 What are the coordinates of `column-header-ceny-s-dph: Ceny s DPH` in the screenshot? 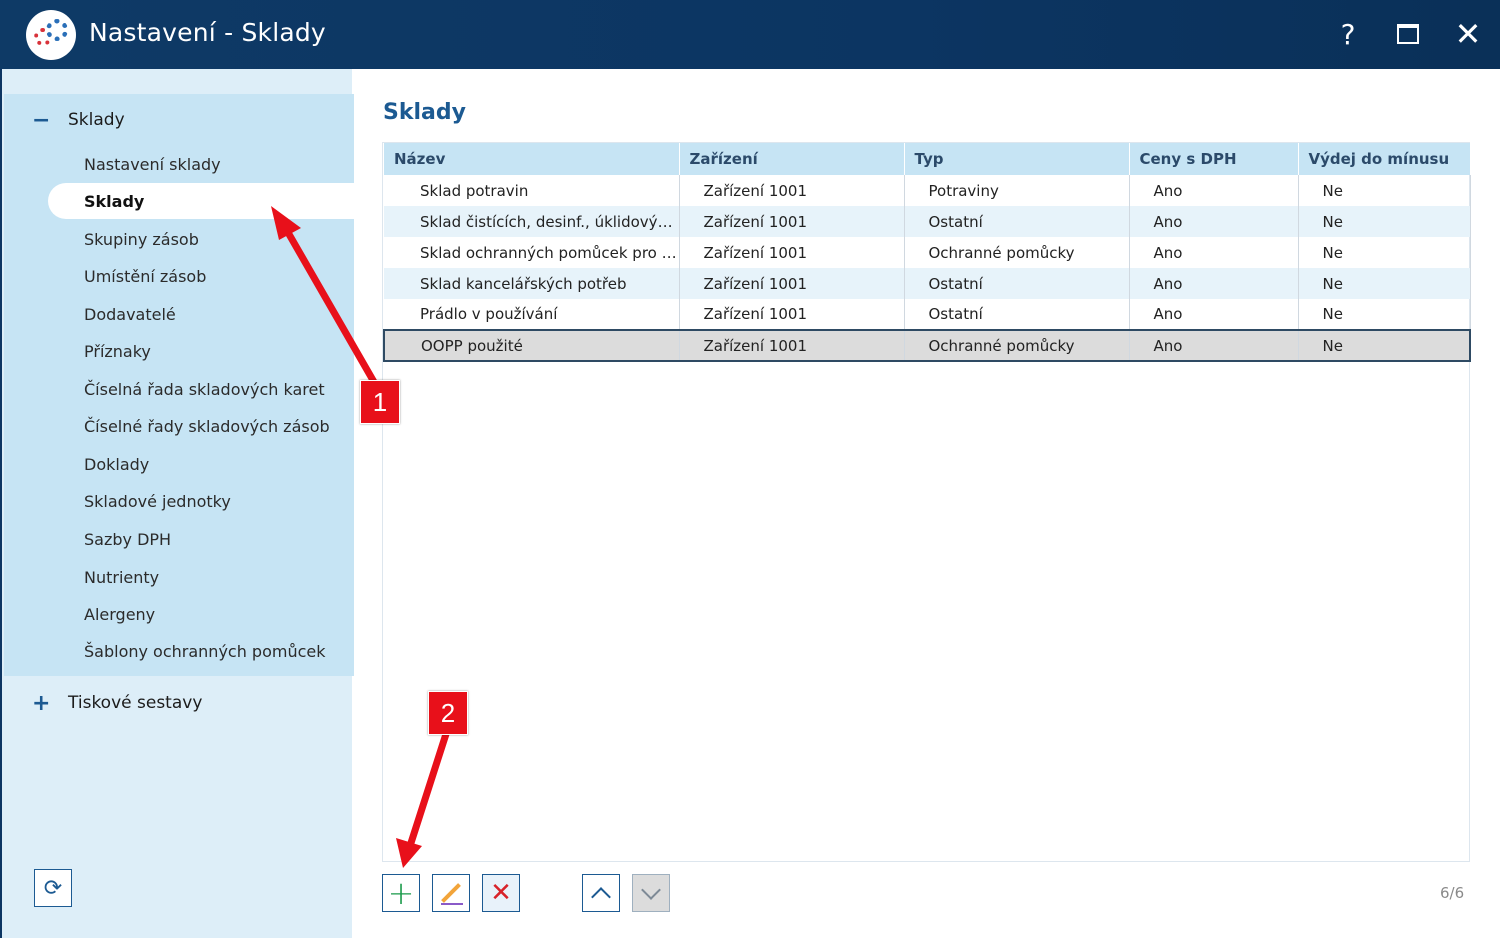 It's located at (1214, 159).